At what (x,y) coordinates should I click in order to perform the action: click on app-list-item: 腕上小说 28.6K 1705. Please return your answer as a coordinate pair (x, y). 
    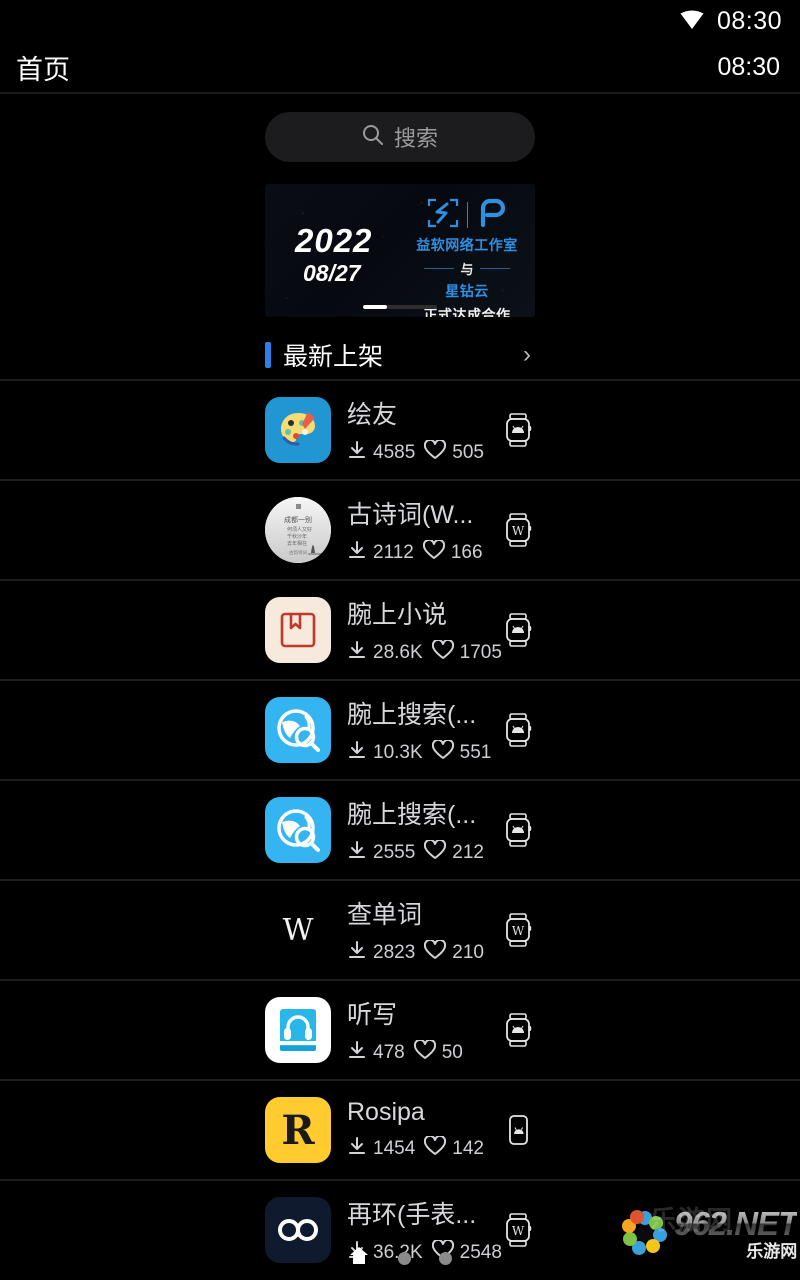
    Looking at the image, I should click on (400, 630).